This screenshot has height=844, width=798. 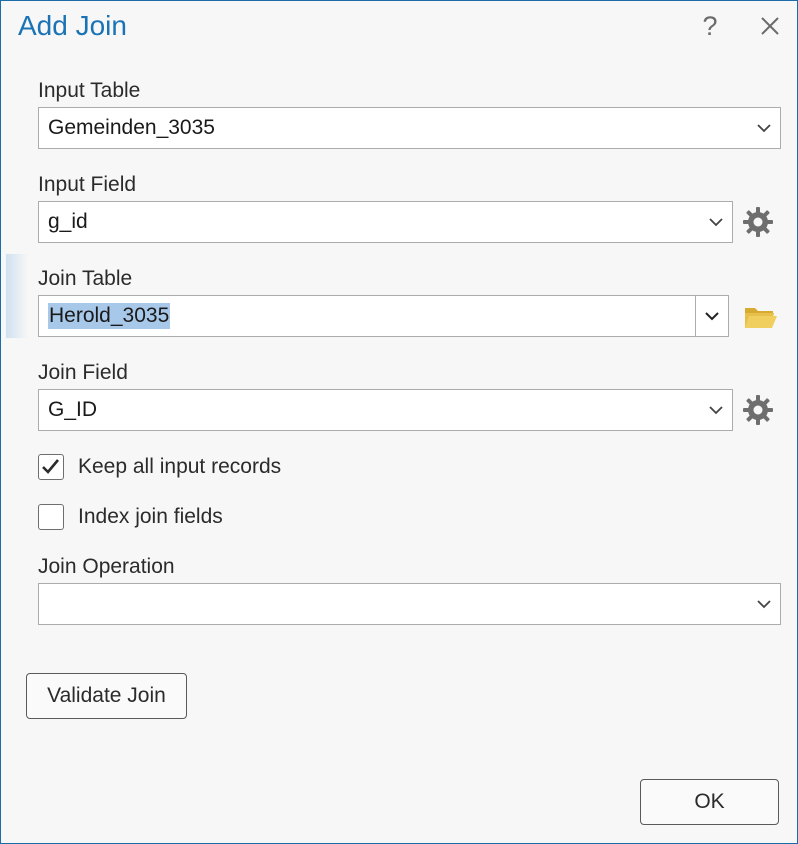 What do you see at coordinates (89, 90) in the screenshot?
I see `input-table-label: Input Table` at bounding box center [89, 90].